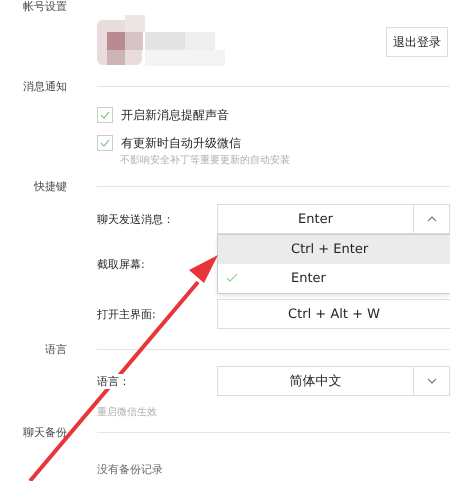 This screenshot has height=481, width=450. I want to click on shortcut-label: 截取屏幕:, so click(121, 264).